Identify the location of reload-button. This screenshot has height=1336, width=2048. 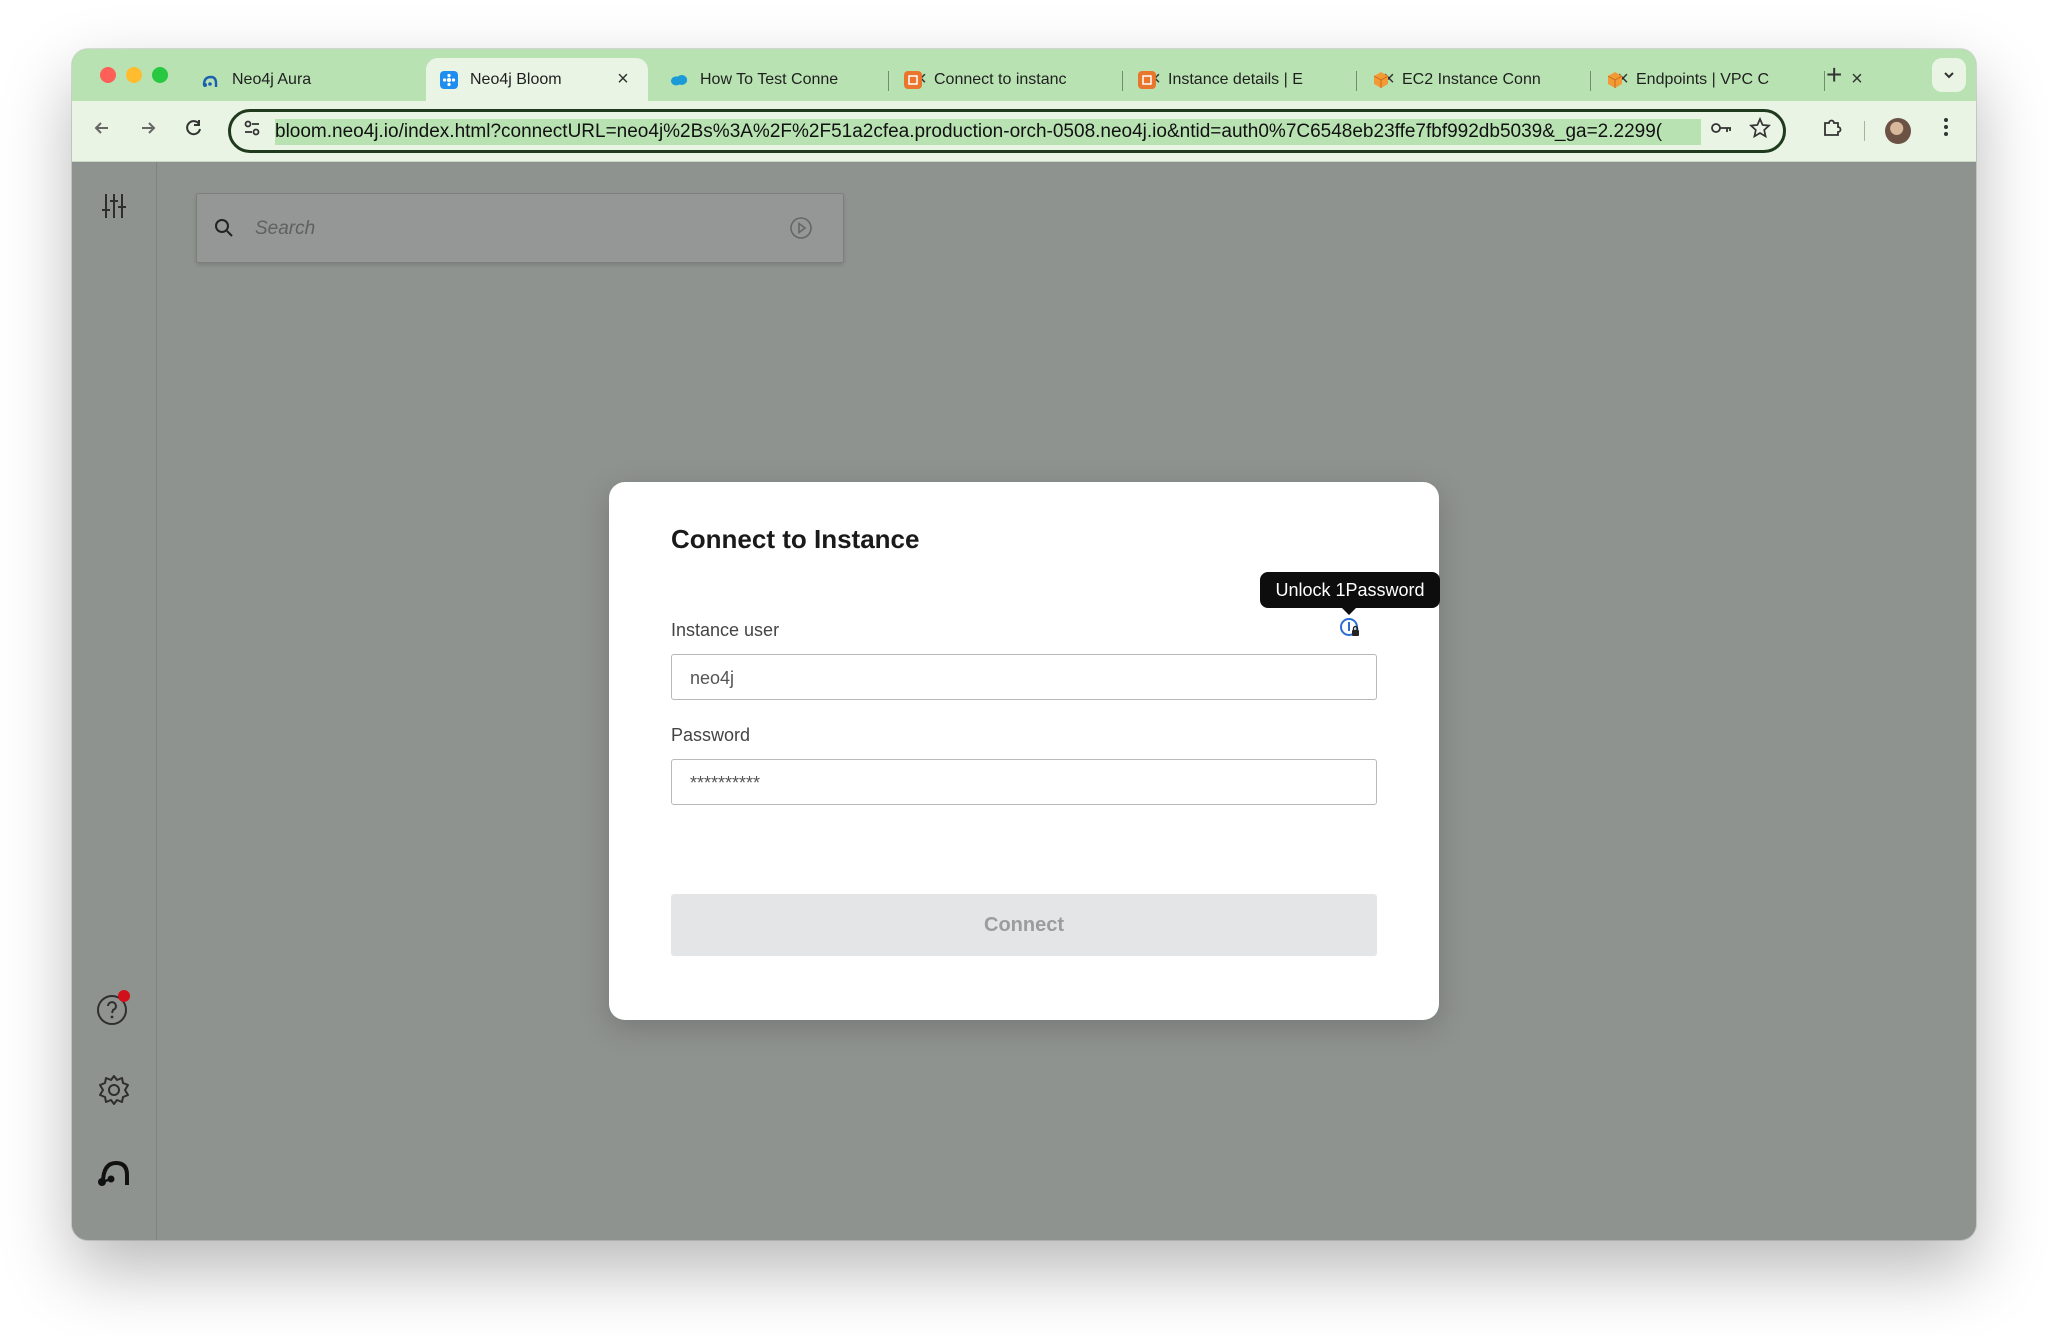
(194, 131).